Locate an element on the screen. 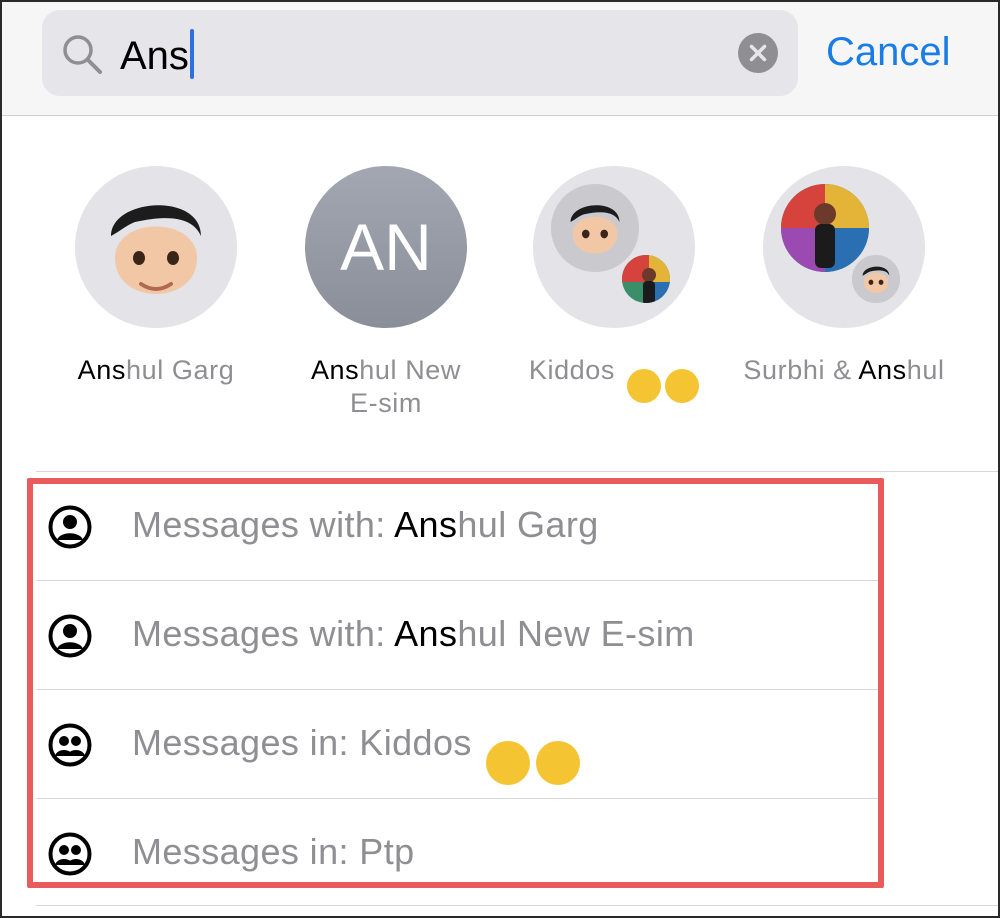 Image resolution: width=1000 pixels, height=918 pixels. search-icon is located at coordinates (82, 54).